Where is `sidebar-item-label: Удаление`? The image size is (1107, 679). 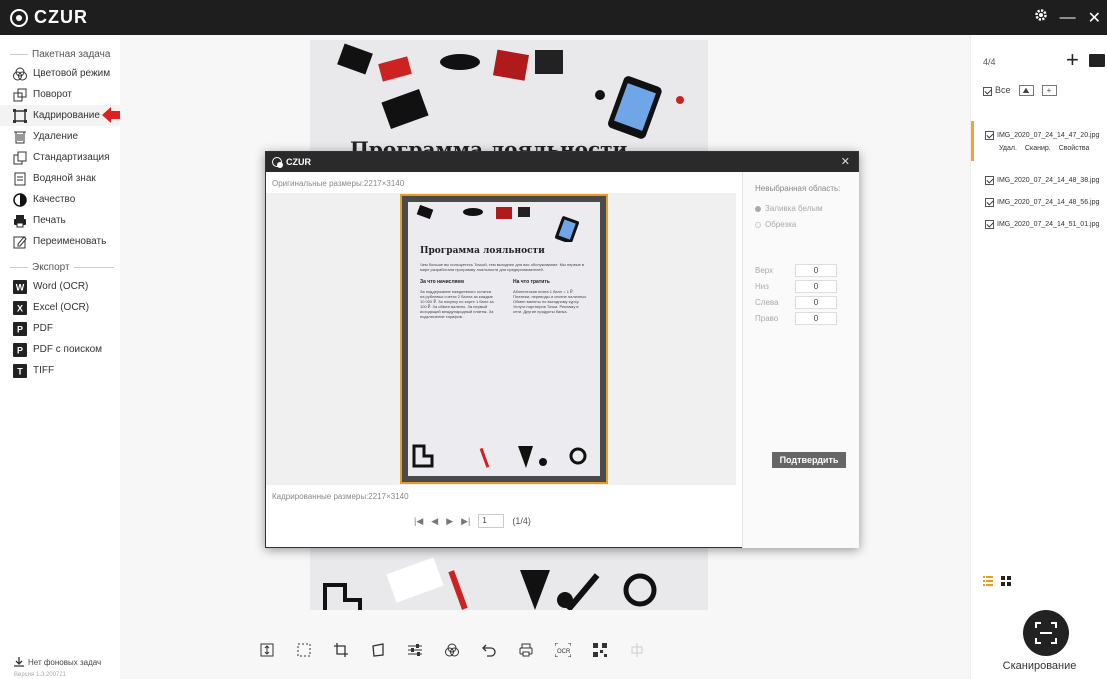 sidebar-item-label: Удаление is located at coordinates (56, 136).